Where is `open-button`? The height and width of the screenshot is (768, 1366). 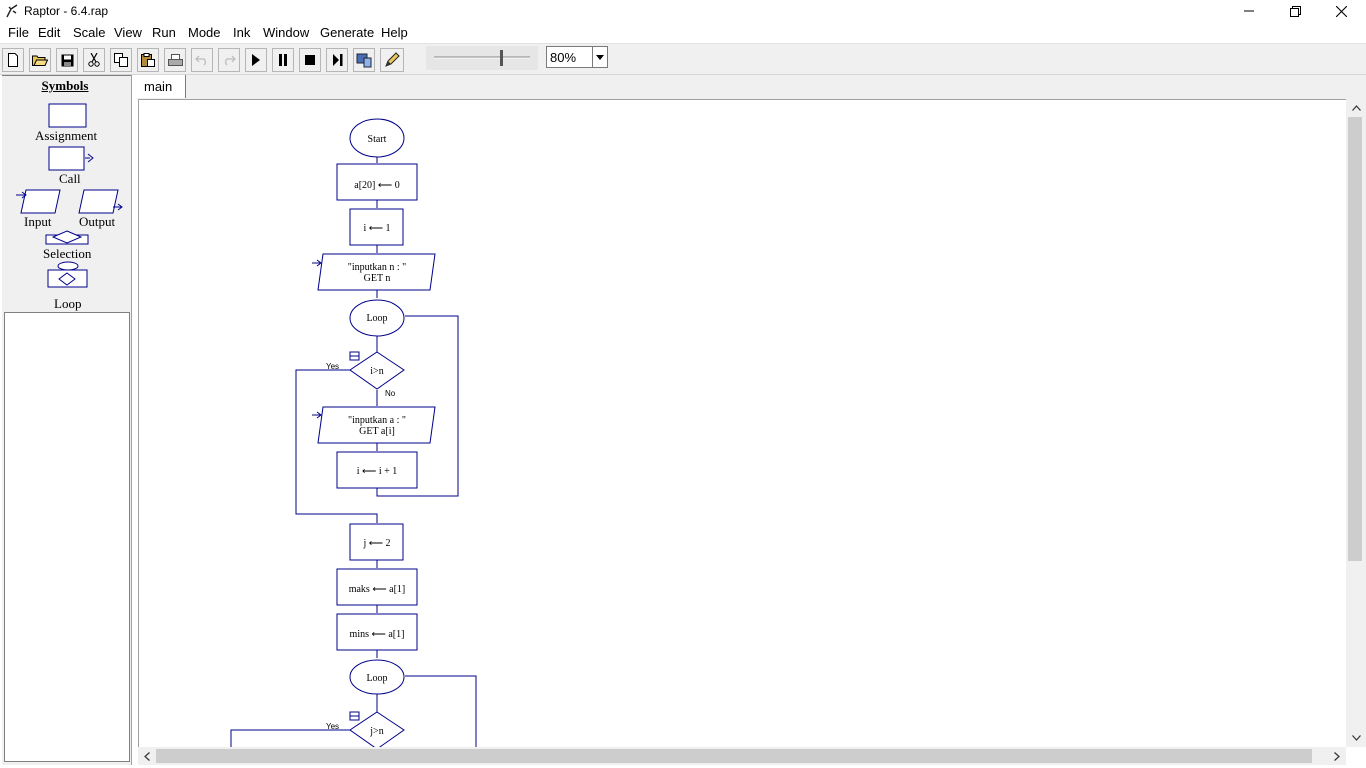
open-button is located at coordinates (40, 60).